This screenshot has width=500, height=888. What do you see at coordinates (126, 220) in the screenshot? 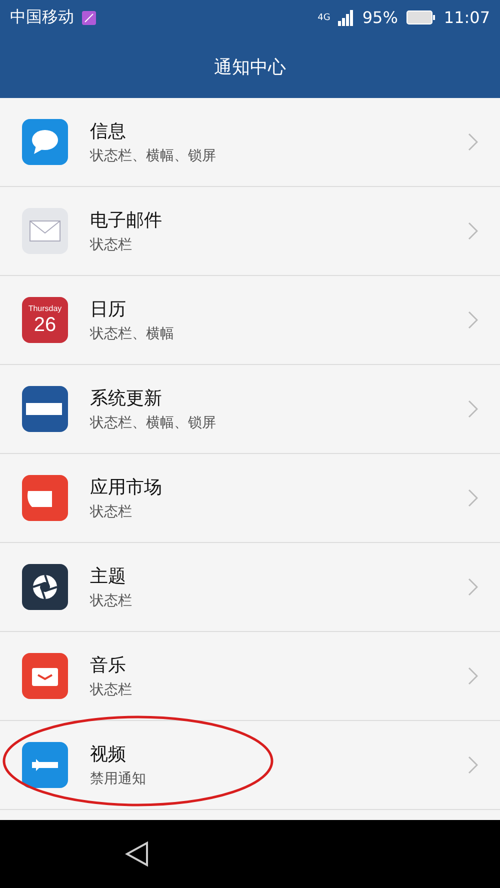
I see `app-name: 电子邮件` at bounding box center [126, 220].